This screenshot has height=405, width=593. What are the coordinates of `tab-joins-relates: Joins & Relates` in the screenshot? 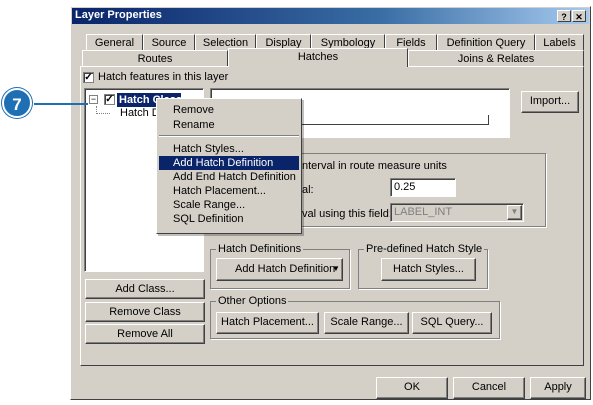 It's located at (496, 58).